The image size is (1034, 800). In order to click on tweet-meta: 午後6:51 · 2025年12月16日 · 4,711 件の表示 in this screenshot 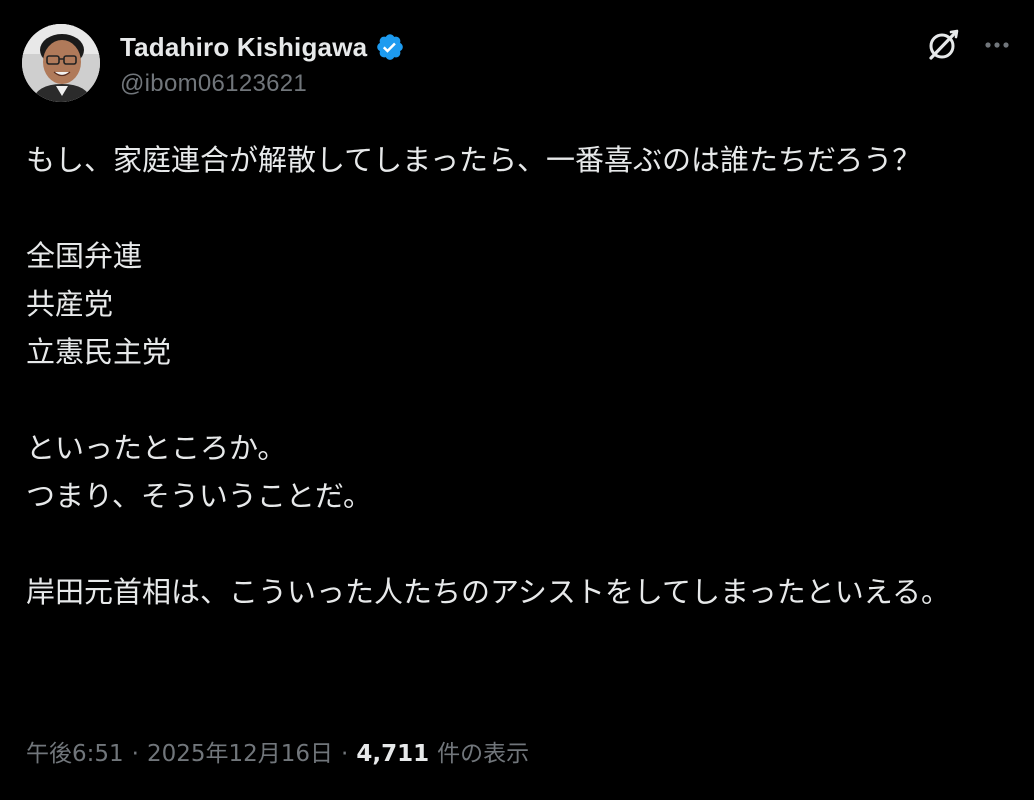, I will do `click(277, 751)`.